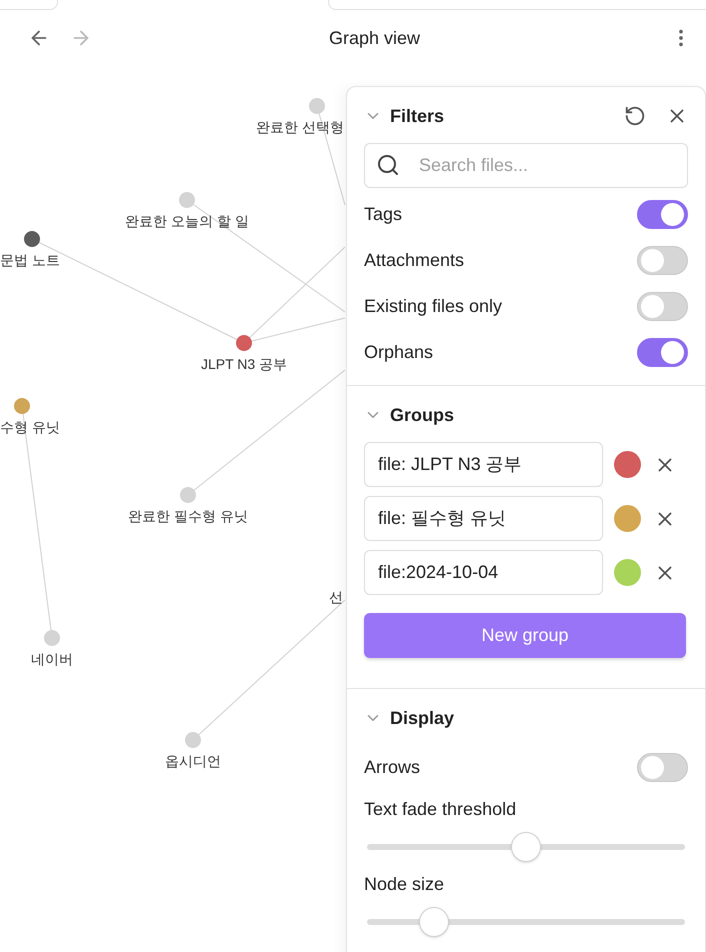  Describe the element at coordinates (441, 809) in the screenshot. I see `slider-label: Text fade threshold` at that location.